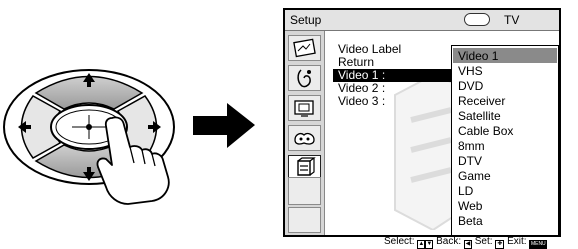 This screenshot has height=249, width=578. I want to click on page-title: Setup, so click(306, 20).